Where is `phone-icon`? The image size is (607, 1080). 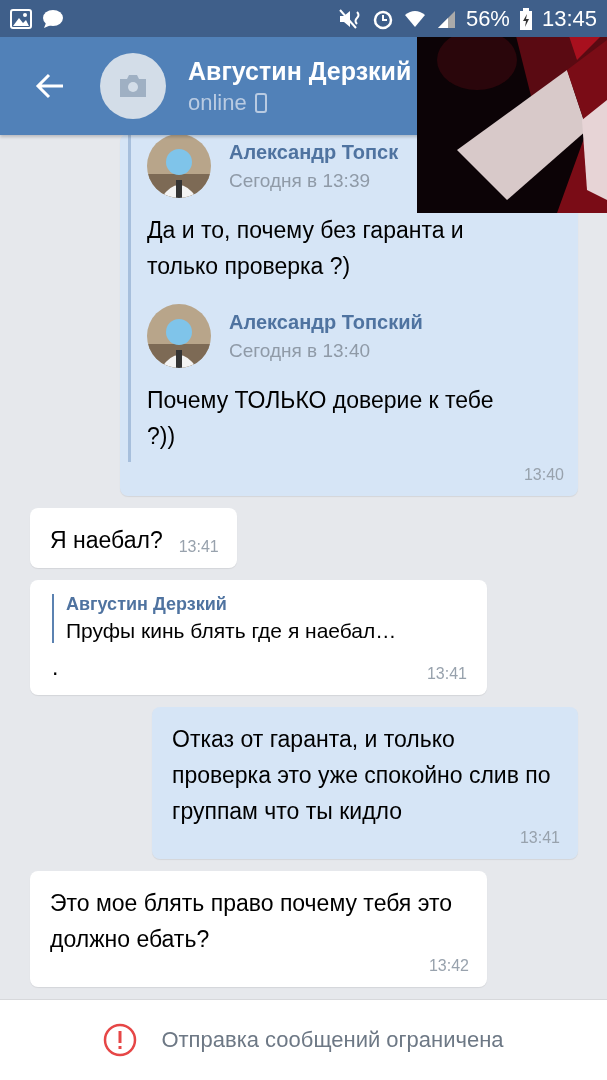 phone-icon is located at coordinates (260, 102).